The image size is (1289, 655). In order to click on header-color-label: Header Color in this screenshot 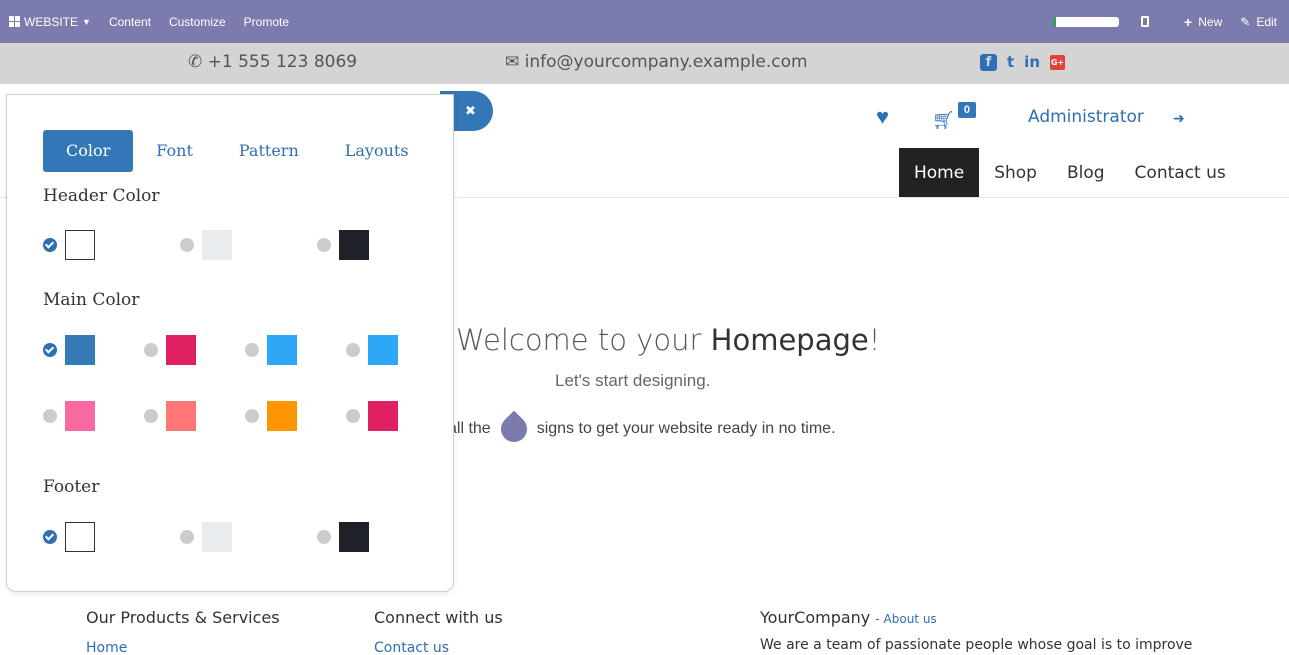, I will do `click(101, 196)`.